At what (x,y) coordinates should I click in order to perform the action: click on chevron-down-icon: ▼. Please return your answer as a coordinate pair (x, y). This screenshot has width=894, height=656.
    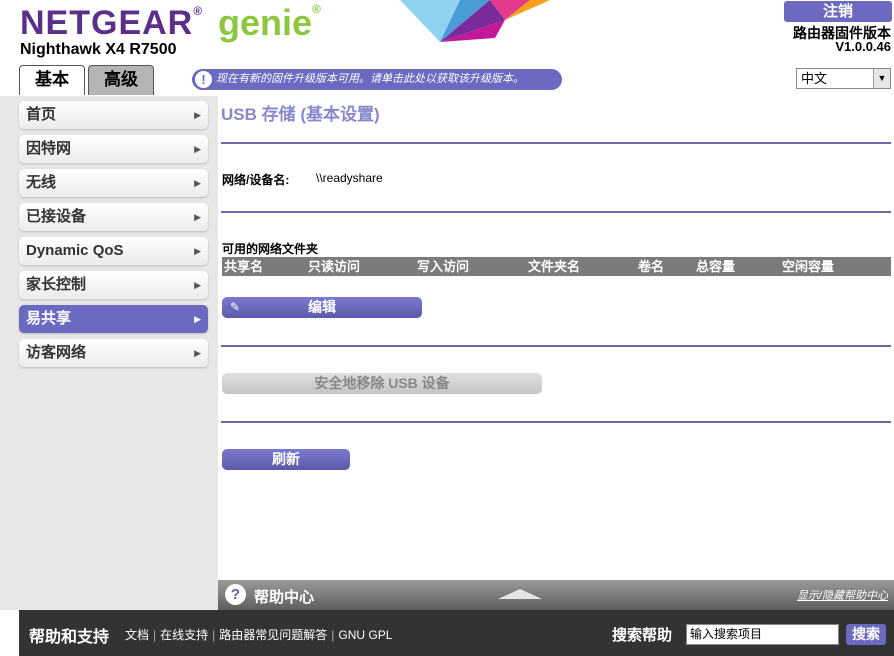
    Looking at the image, I should click on (881, 78).